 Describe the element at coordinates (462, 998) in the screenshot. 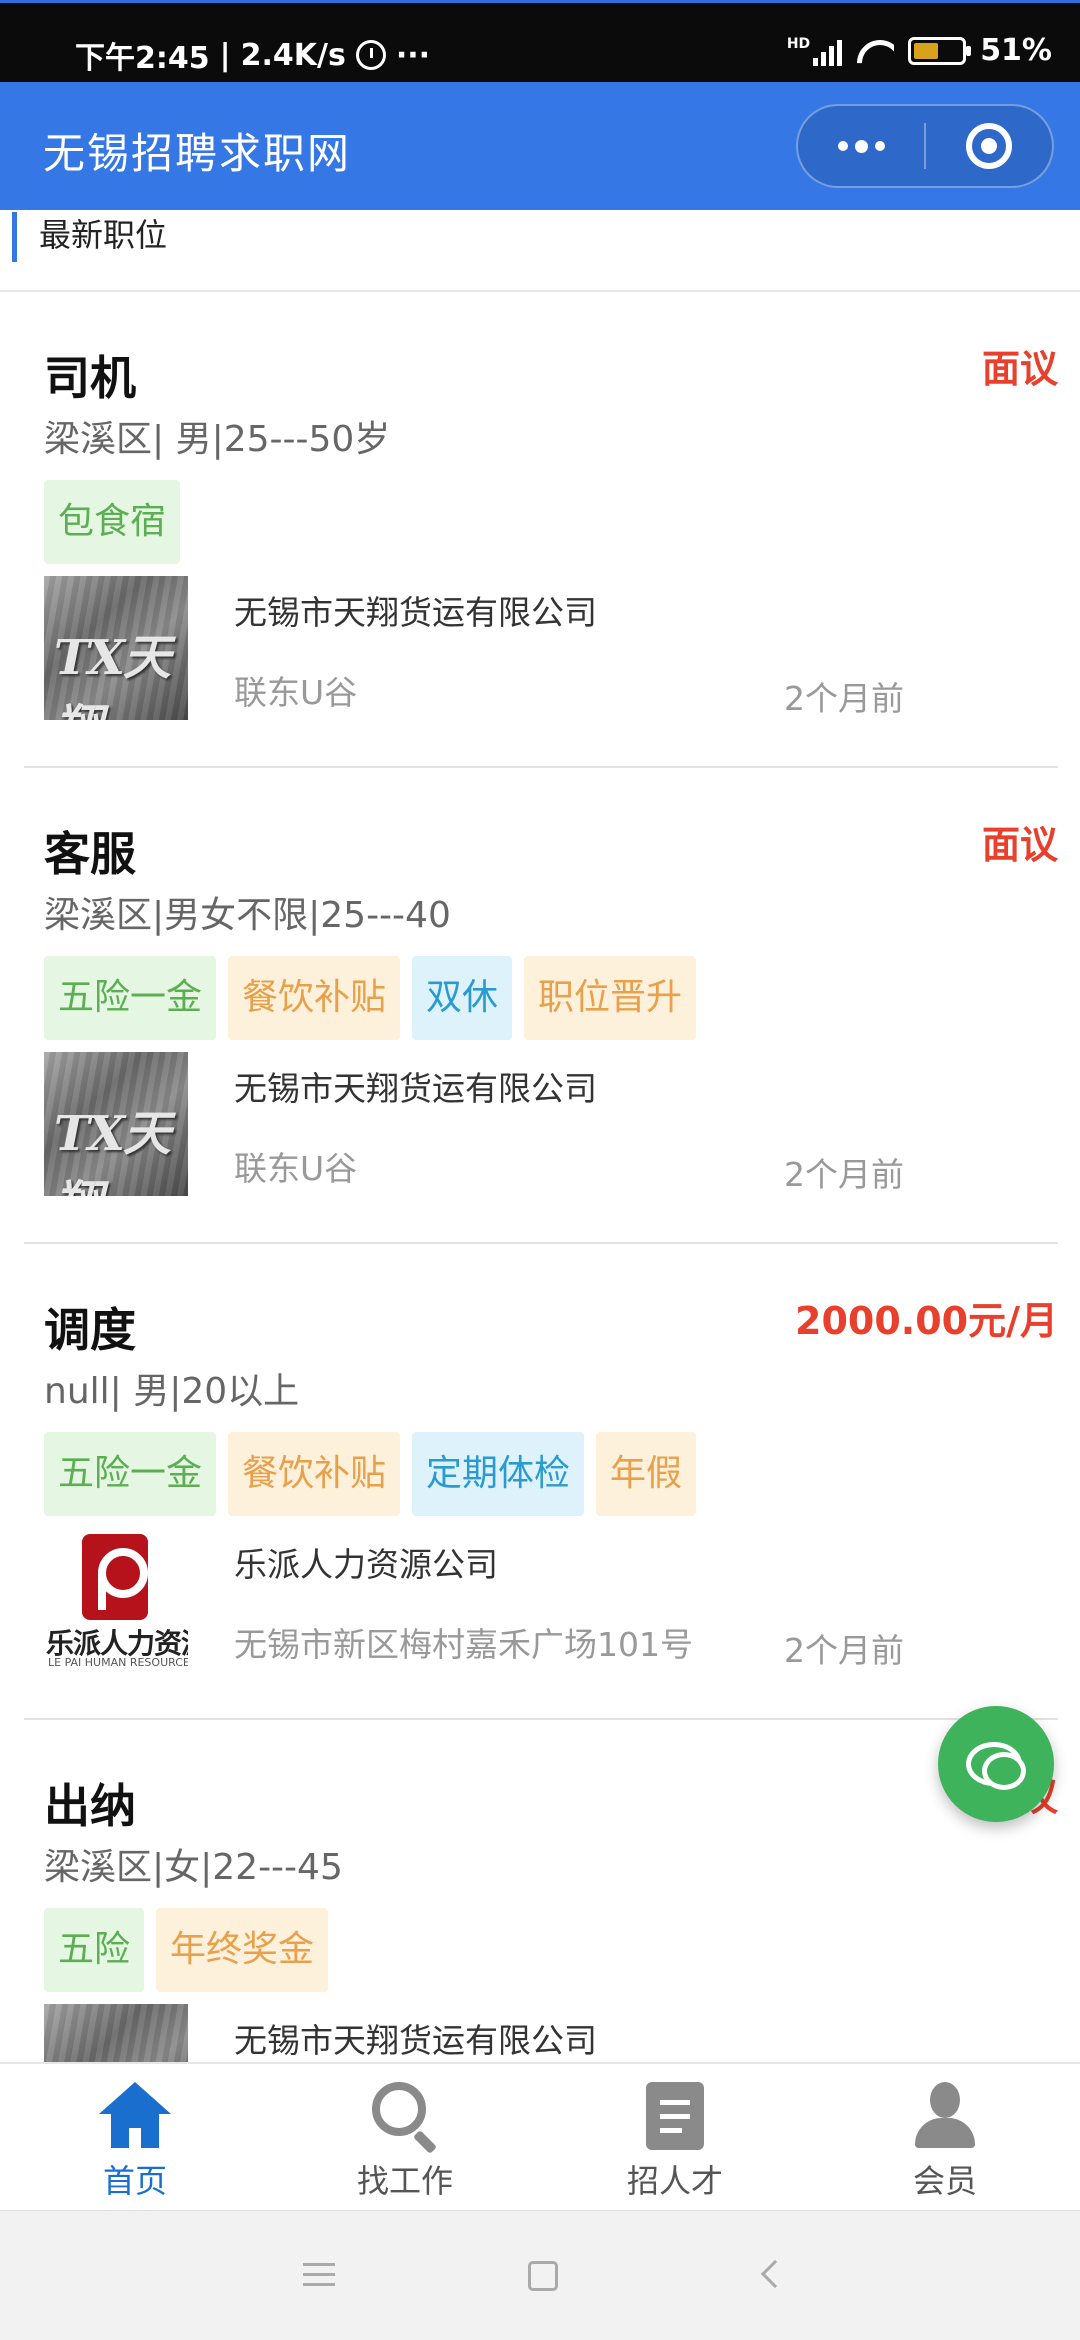

I see `job-tag: 双休` at that location.